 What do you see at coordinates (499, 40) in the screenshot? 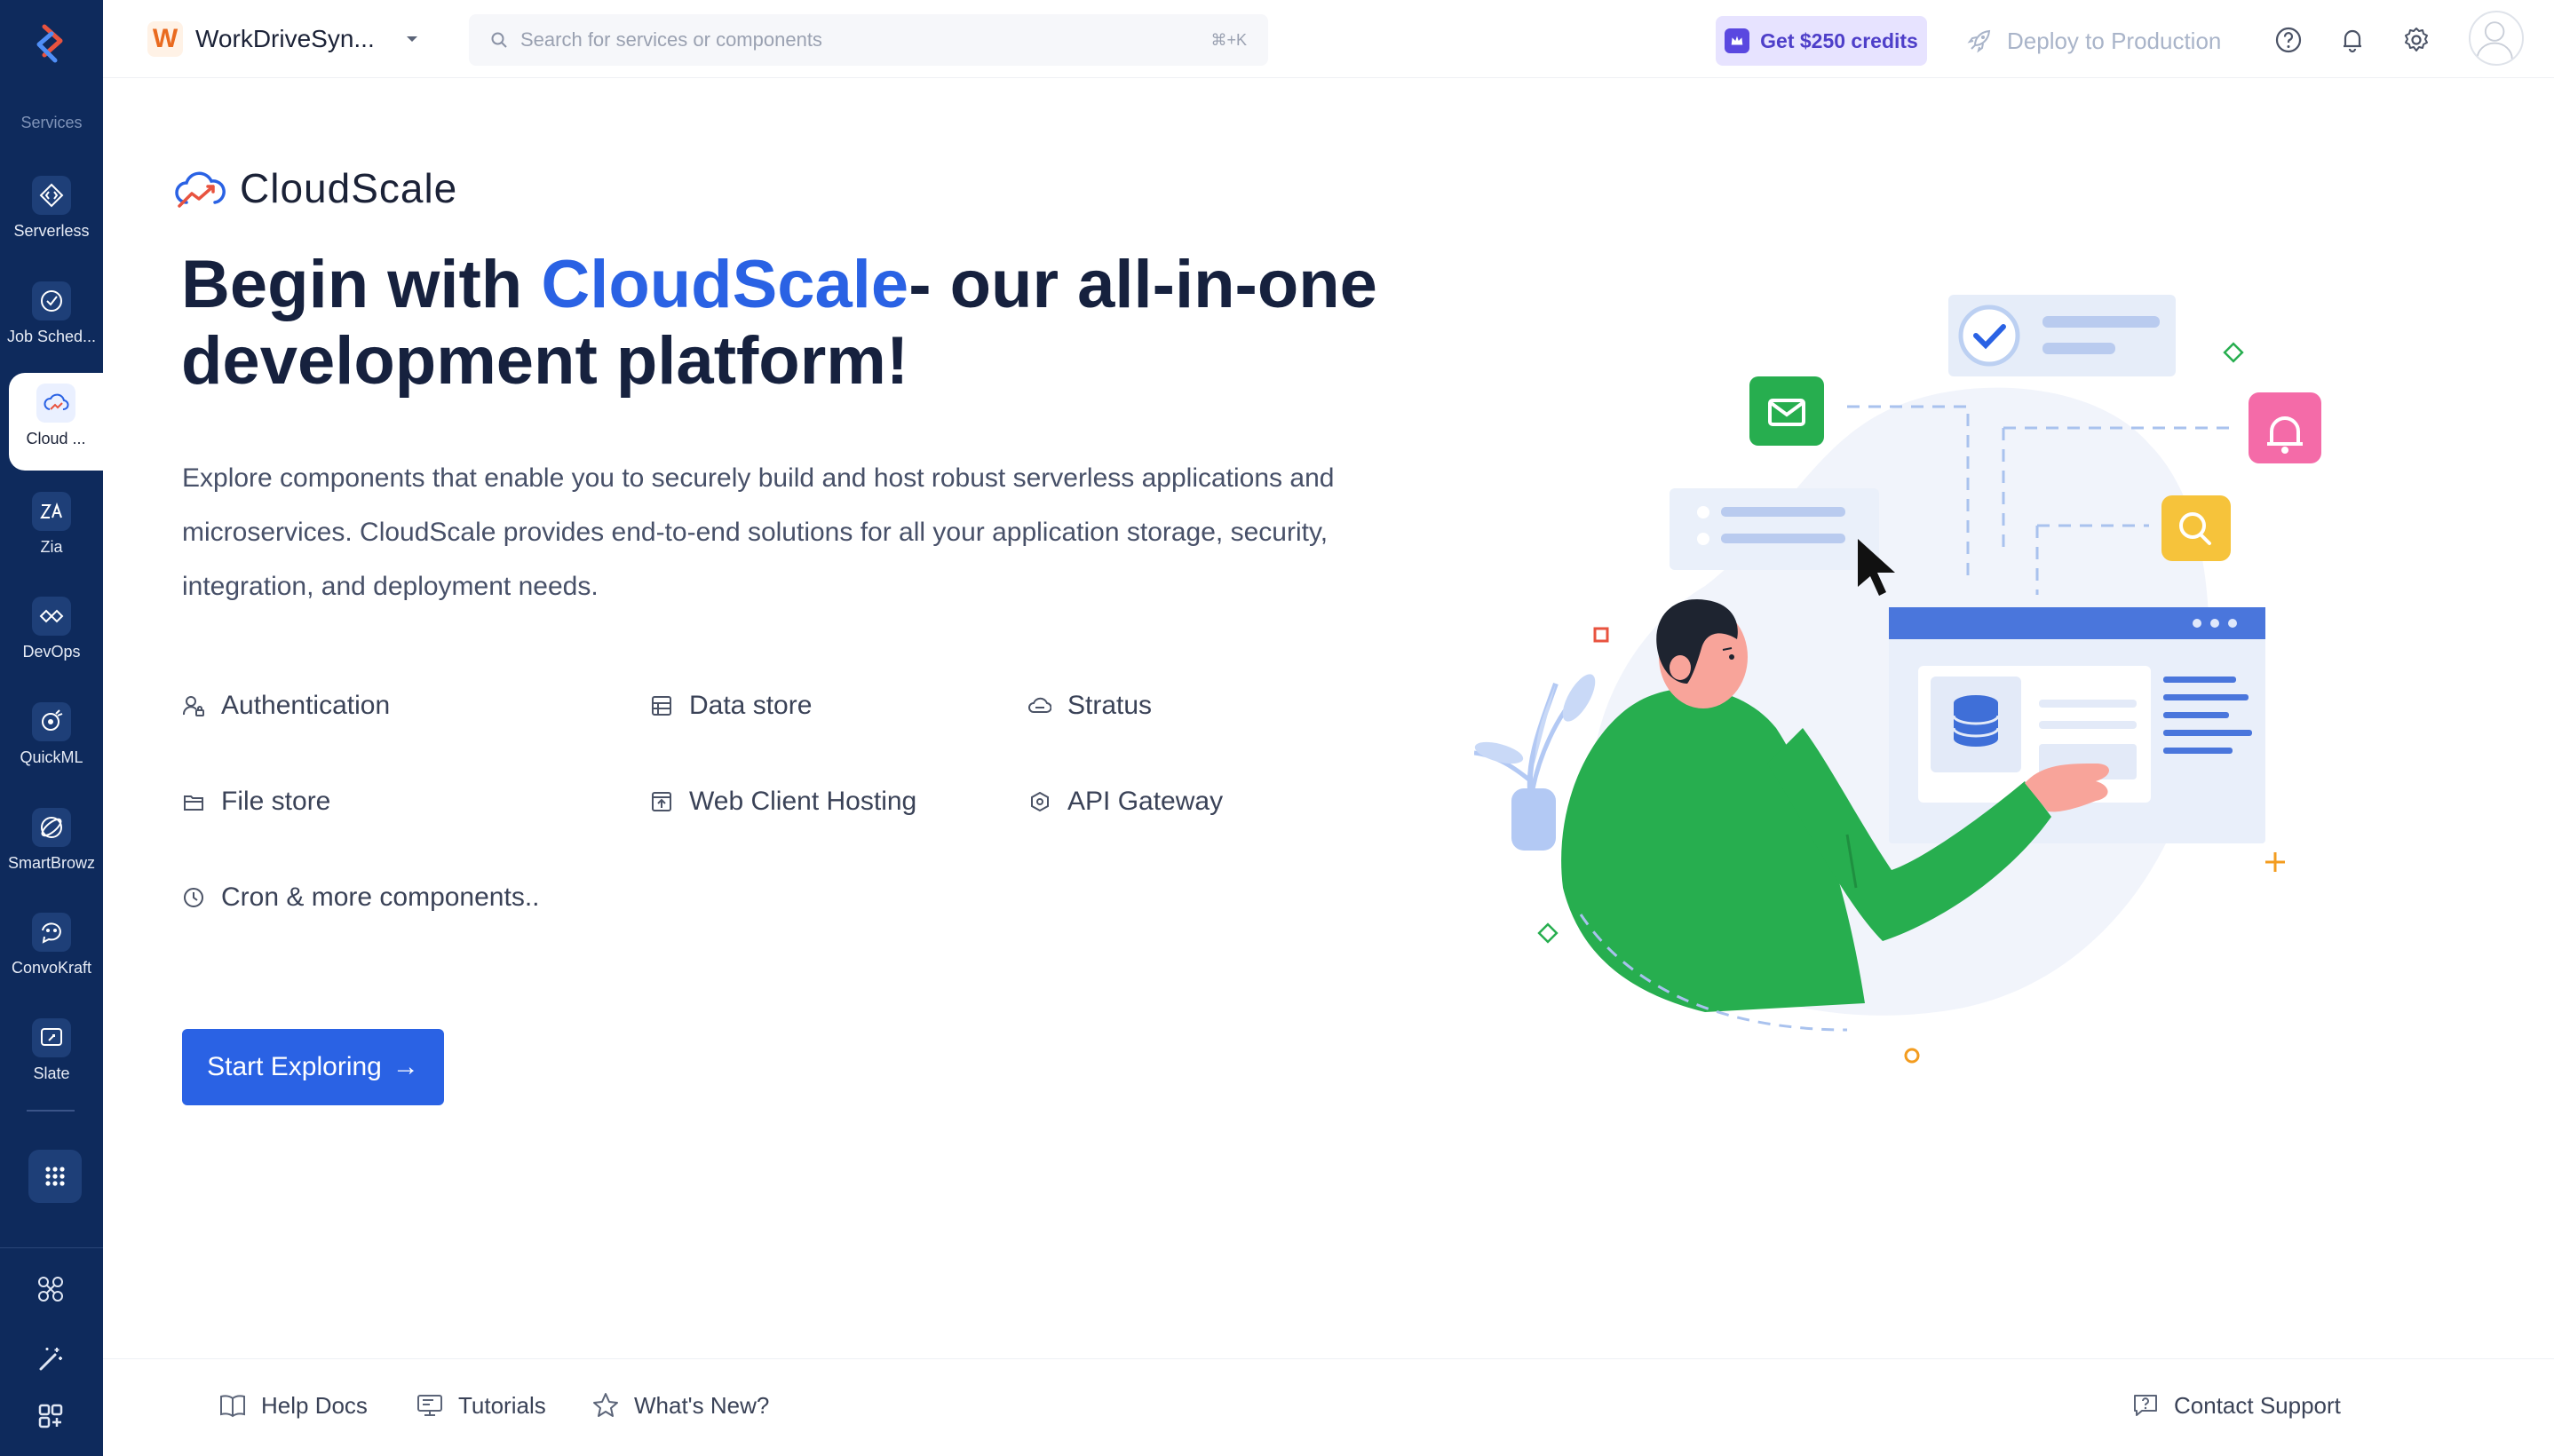
I see `search-icon` at bounding box center [499, 40].